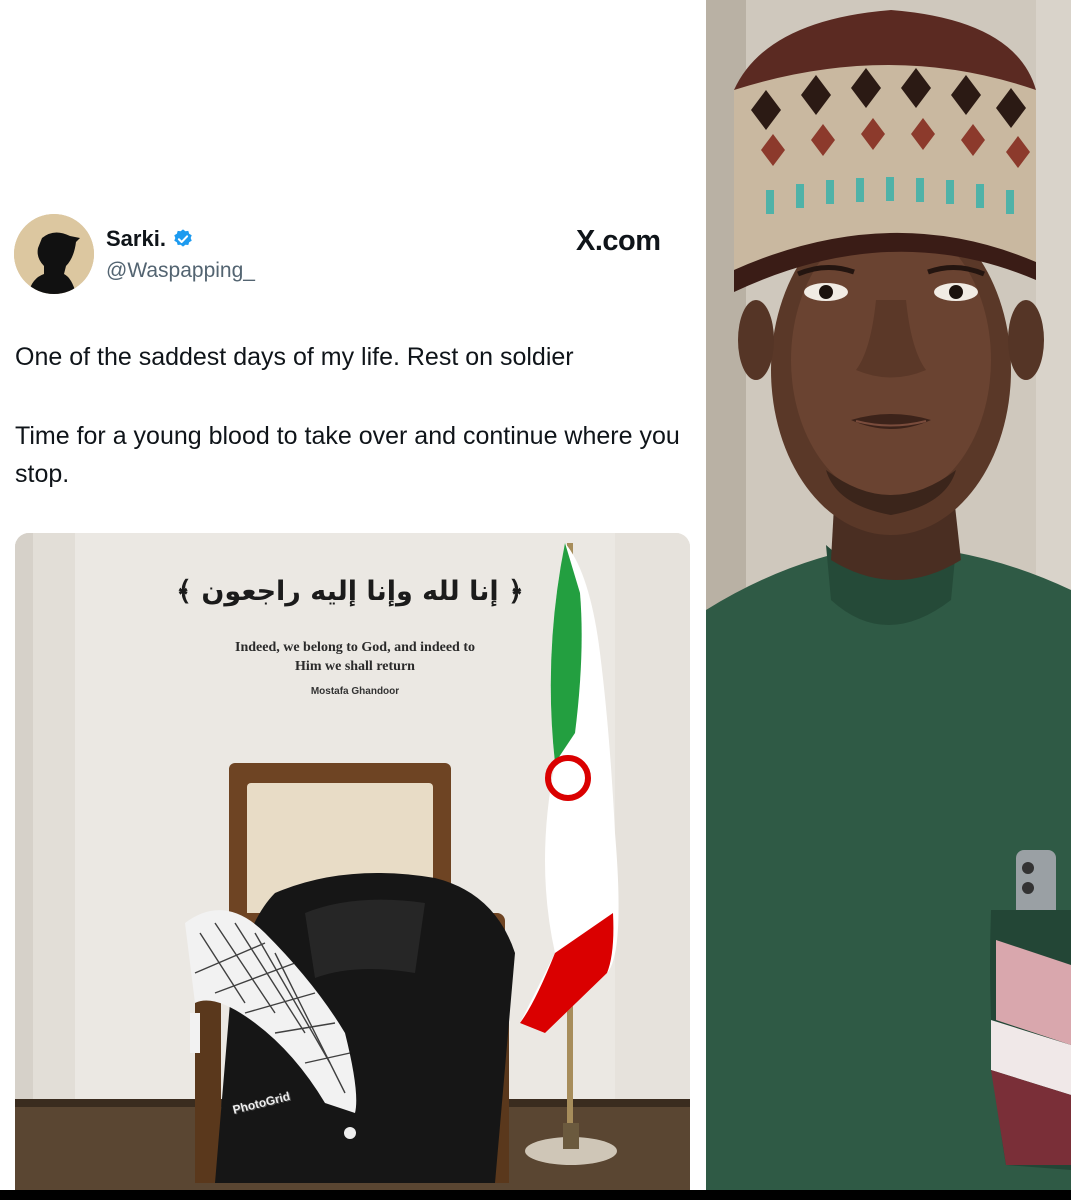 The image size is (1071, 1200). Describe the element at coordinates (355, 691) in the screenshot. I see `quote-author: Mostafa Ghandoor` at that location.